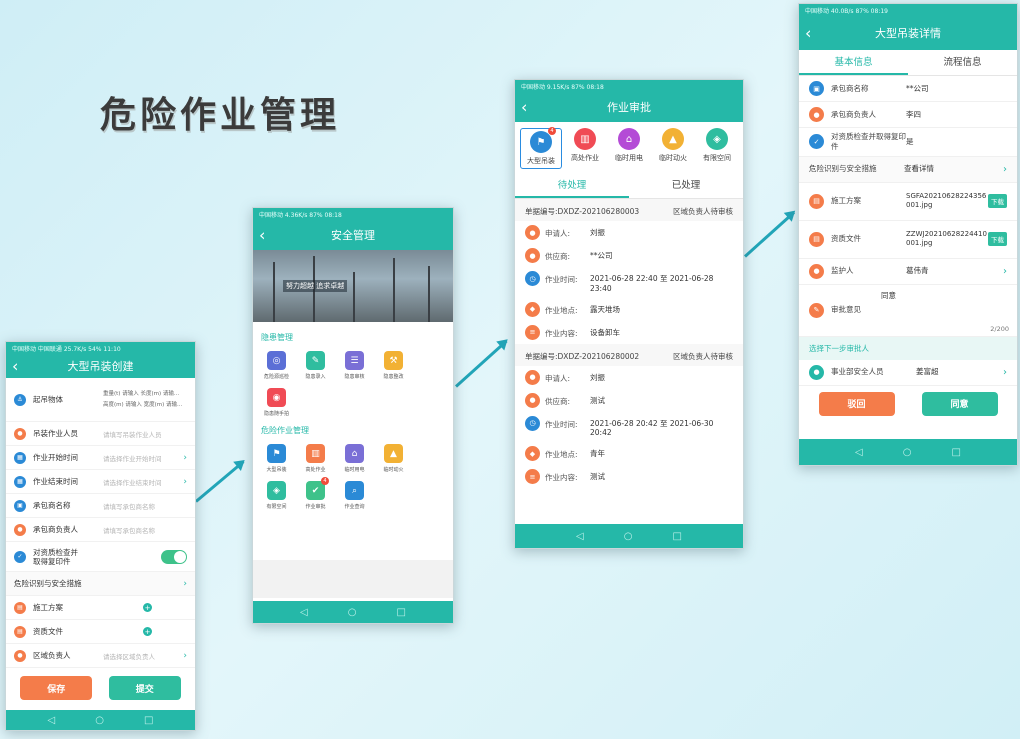 The width and height of the screenshot is (1020, 739). I want to click on text-input: 请选择作业开始时间, so click(143, 458).